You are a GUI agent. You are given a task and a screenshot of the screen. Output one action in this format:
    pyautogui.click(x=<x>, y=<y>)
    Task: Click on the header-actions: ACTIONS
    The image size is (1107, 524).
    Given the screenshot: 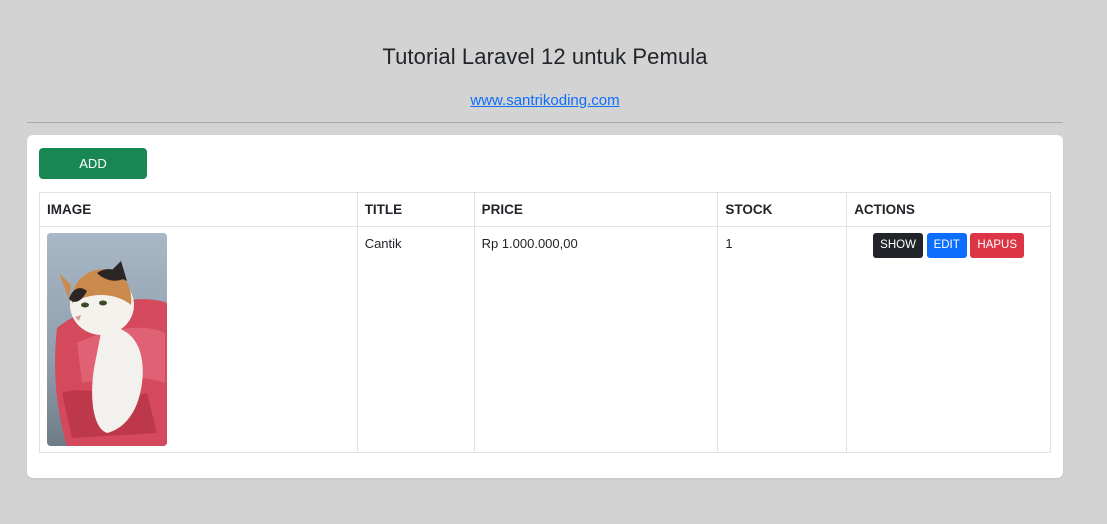 What is the action you would take?
    pyautogui.click(x=948, y=209)
    